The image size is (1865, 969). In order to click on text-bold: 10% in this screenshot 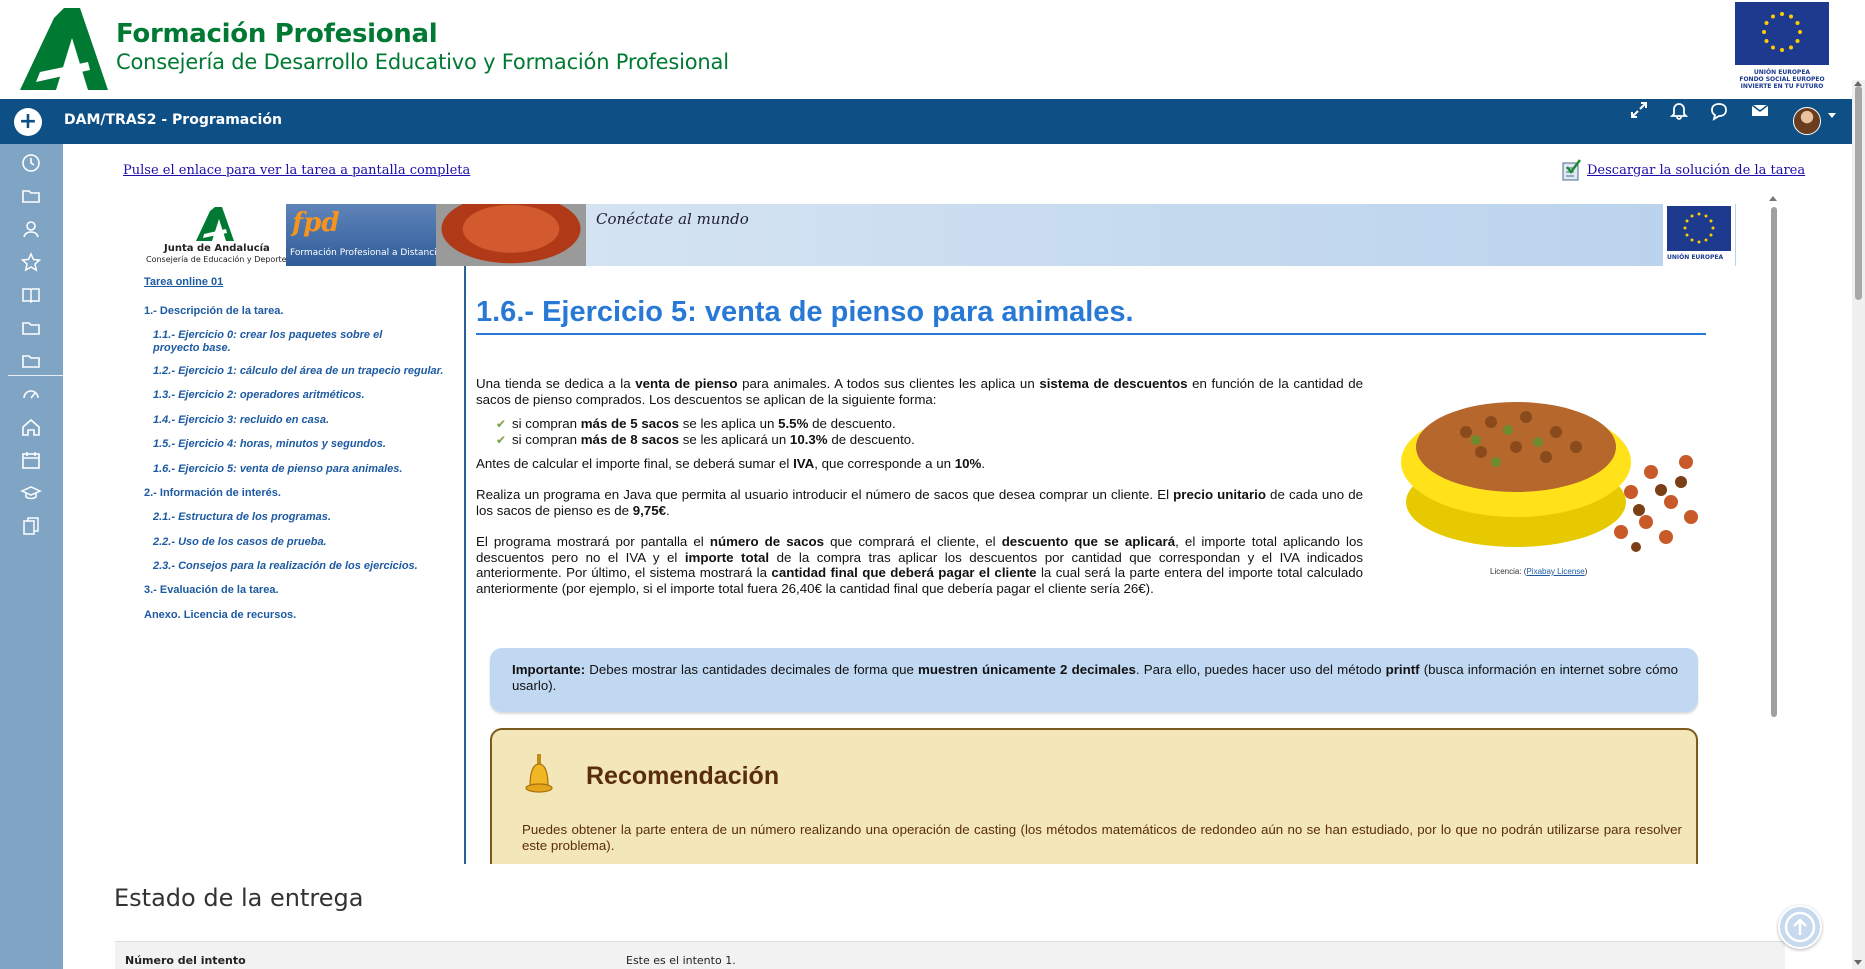, I will do `click(968, 463)`.